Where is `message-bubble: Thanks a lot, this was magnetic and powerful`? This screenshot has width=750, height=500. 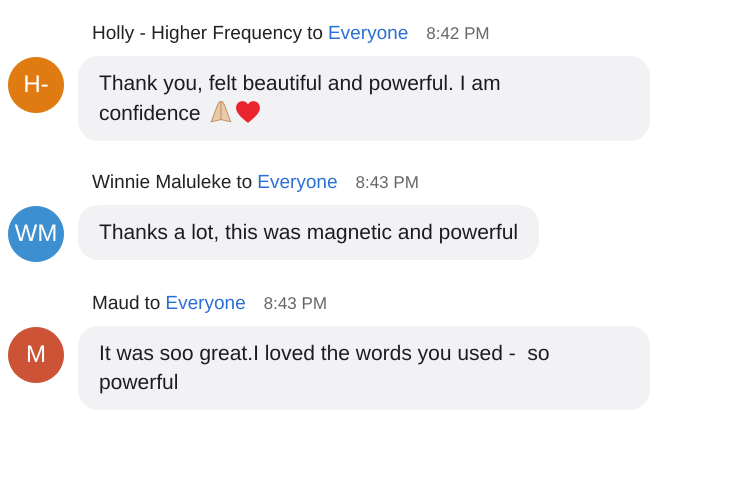
message-bubble: Thanks a lot, this was magnetic and powerful is located at coordinates (309, 232).